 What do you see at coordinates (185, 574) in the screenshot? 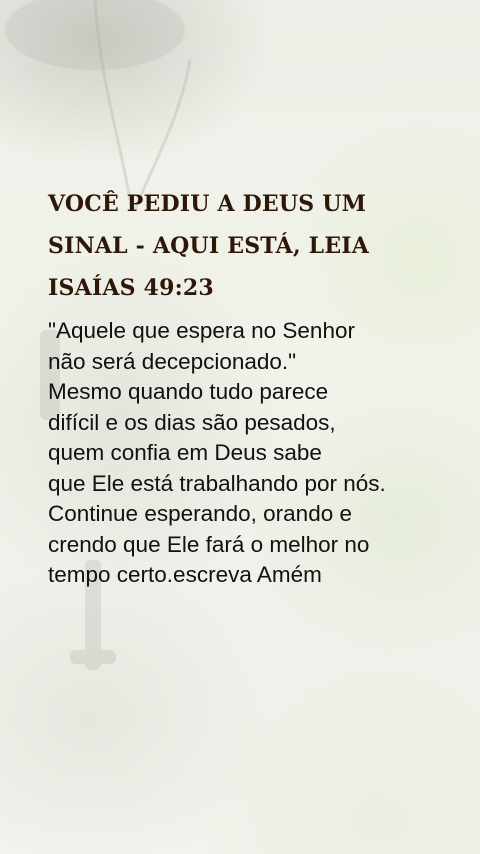
I see `body-line: tempo certo.escreva Amém` at bounding box center [185, 574].